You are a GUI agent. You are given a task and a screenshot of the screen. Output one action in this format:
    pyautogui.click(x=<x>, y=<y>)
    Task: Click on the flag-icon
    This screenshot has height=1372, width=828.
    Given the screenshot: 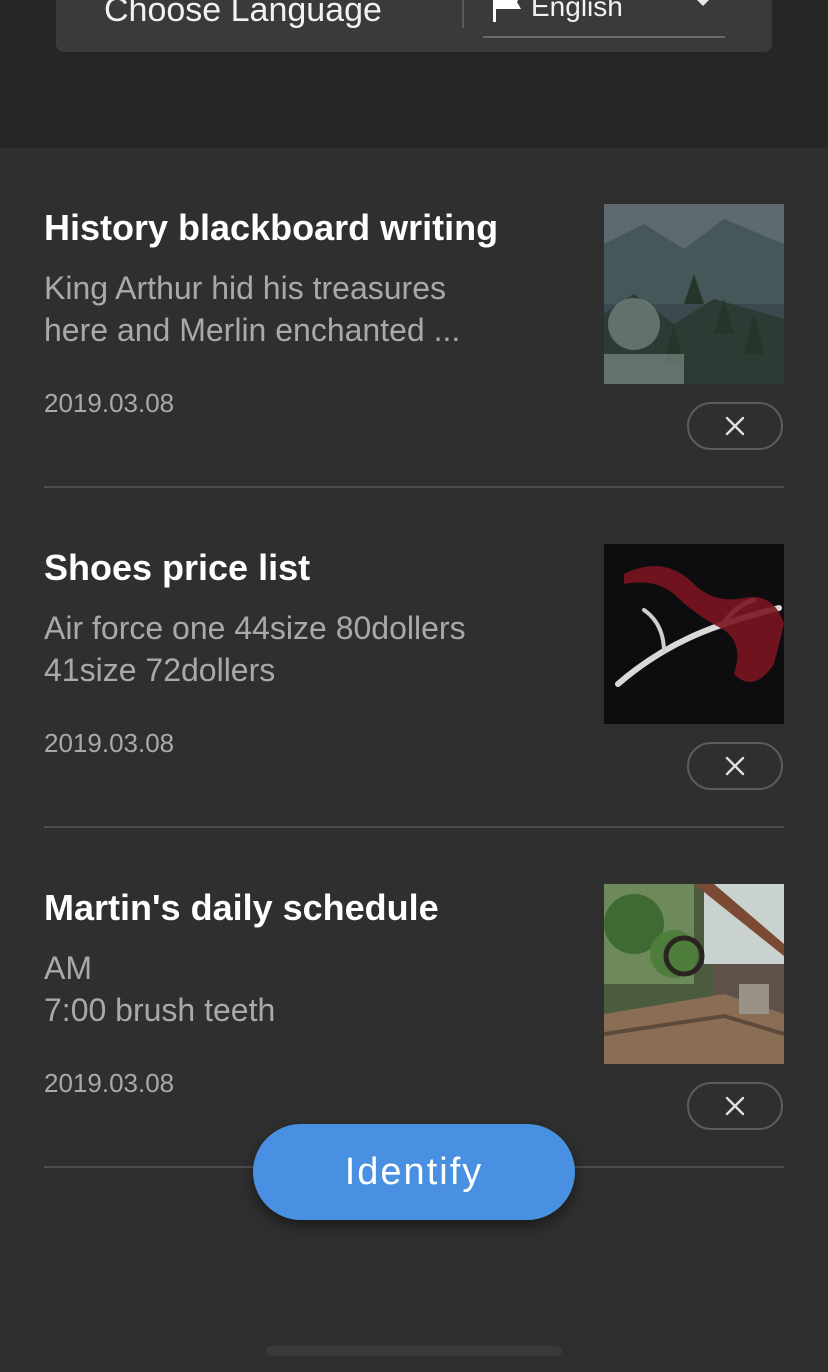 What is the action you would take?
    pyautogui.click(x=507, y=11)
    